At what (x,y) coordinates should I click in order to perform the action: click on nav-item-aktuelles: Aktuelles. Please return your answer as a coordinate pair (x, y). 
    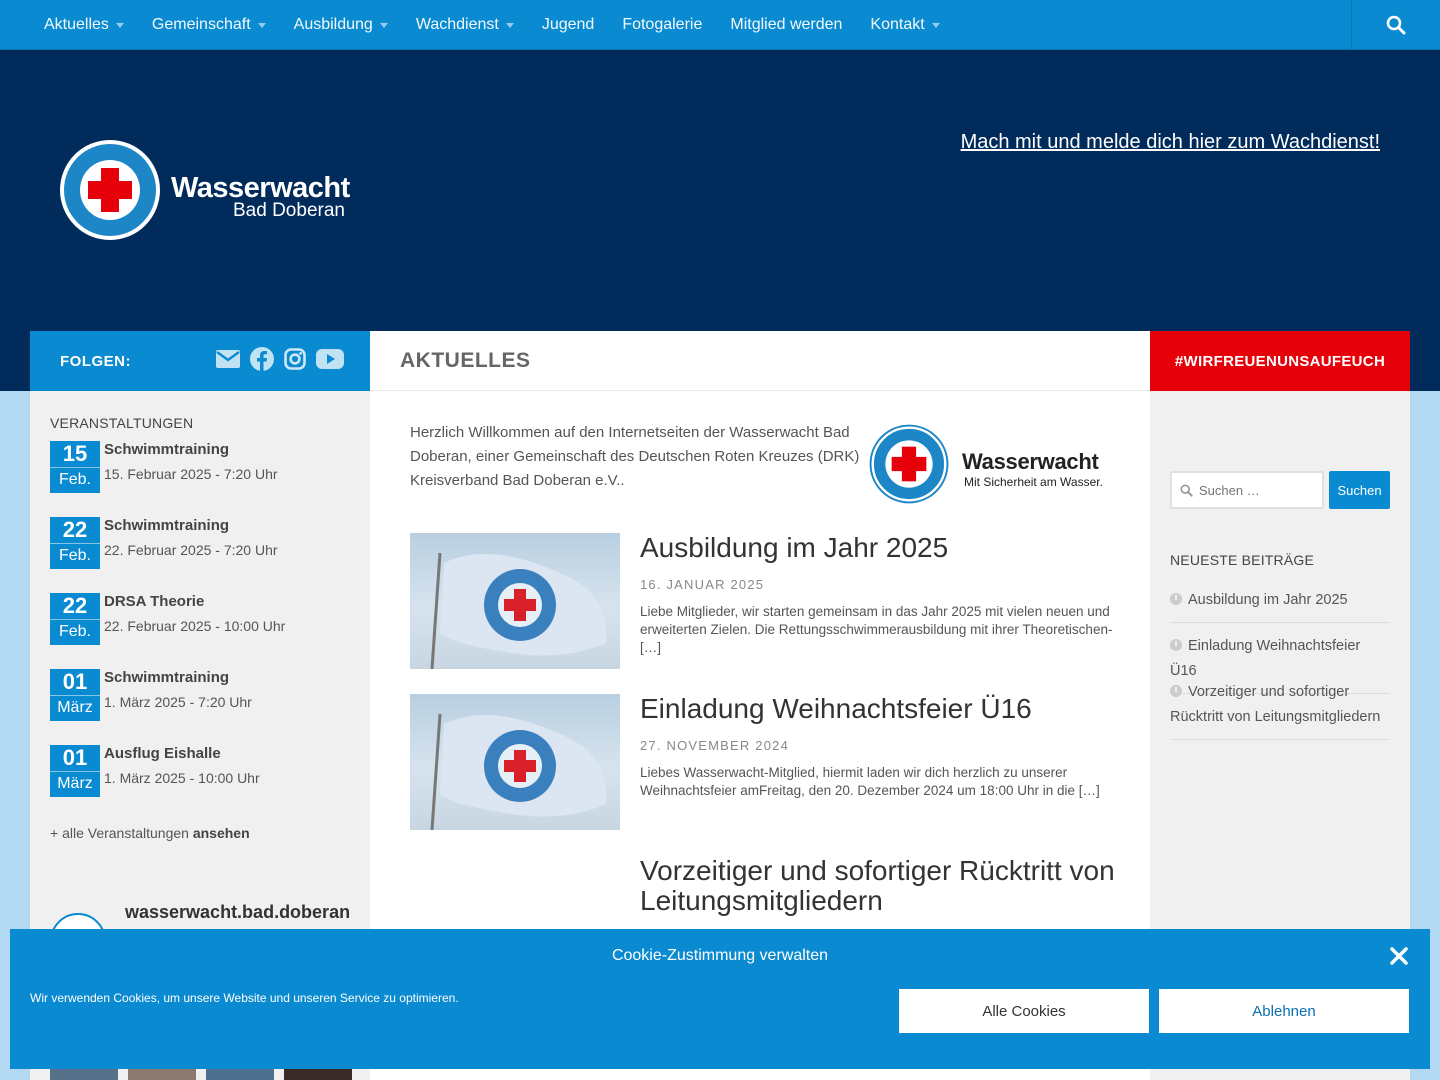
    Looking at the image, I should click on (84, 25).